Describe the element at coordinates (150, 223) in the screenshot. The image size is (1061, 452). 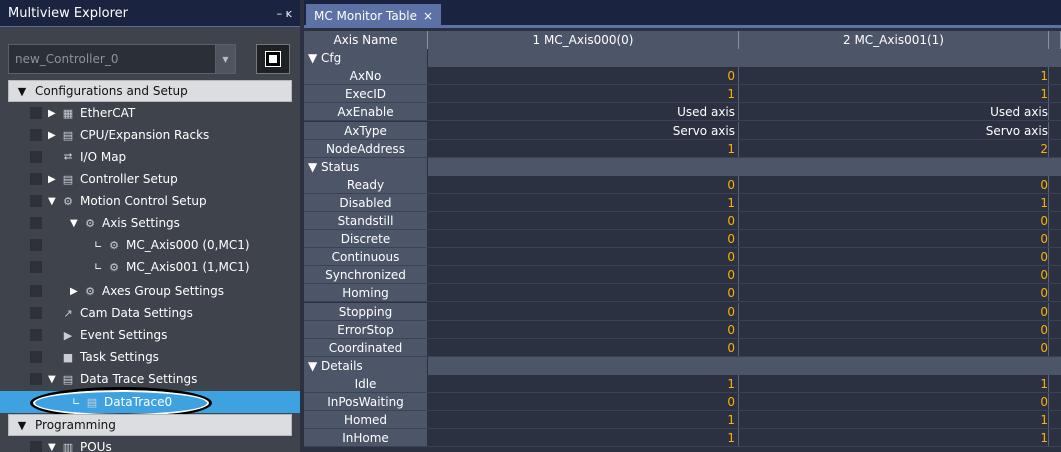
I see `tree-item-axis-settings: ▼ ⚙ Axis Settings` at that location.